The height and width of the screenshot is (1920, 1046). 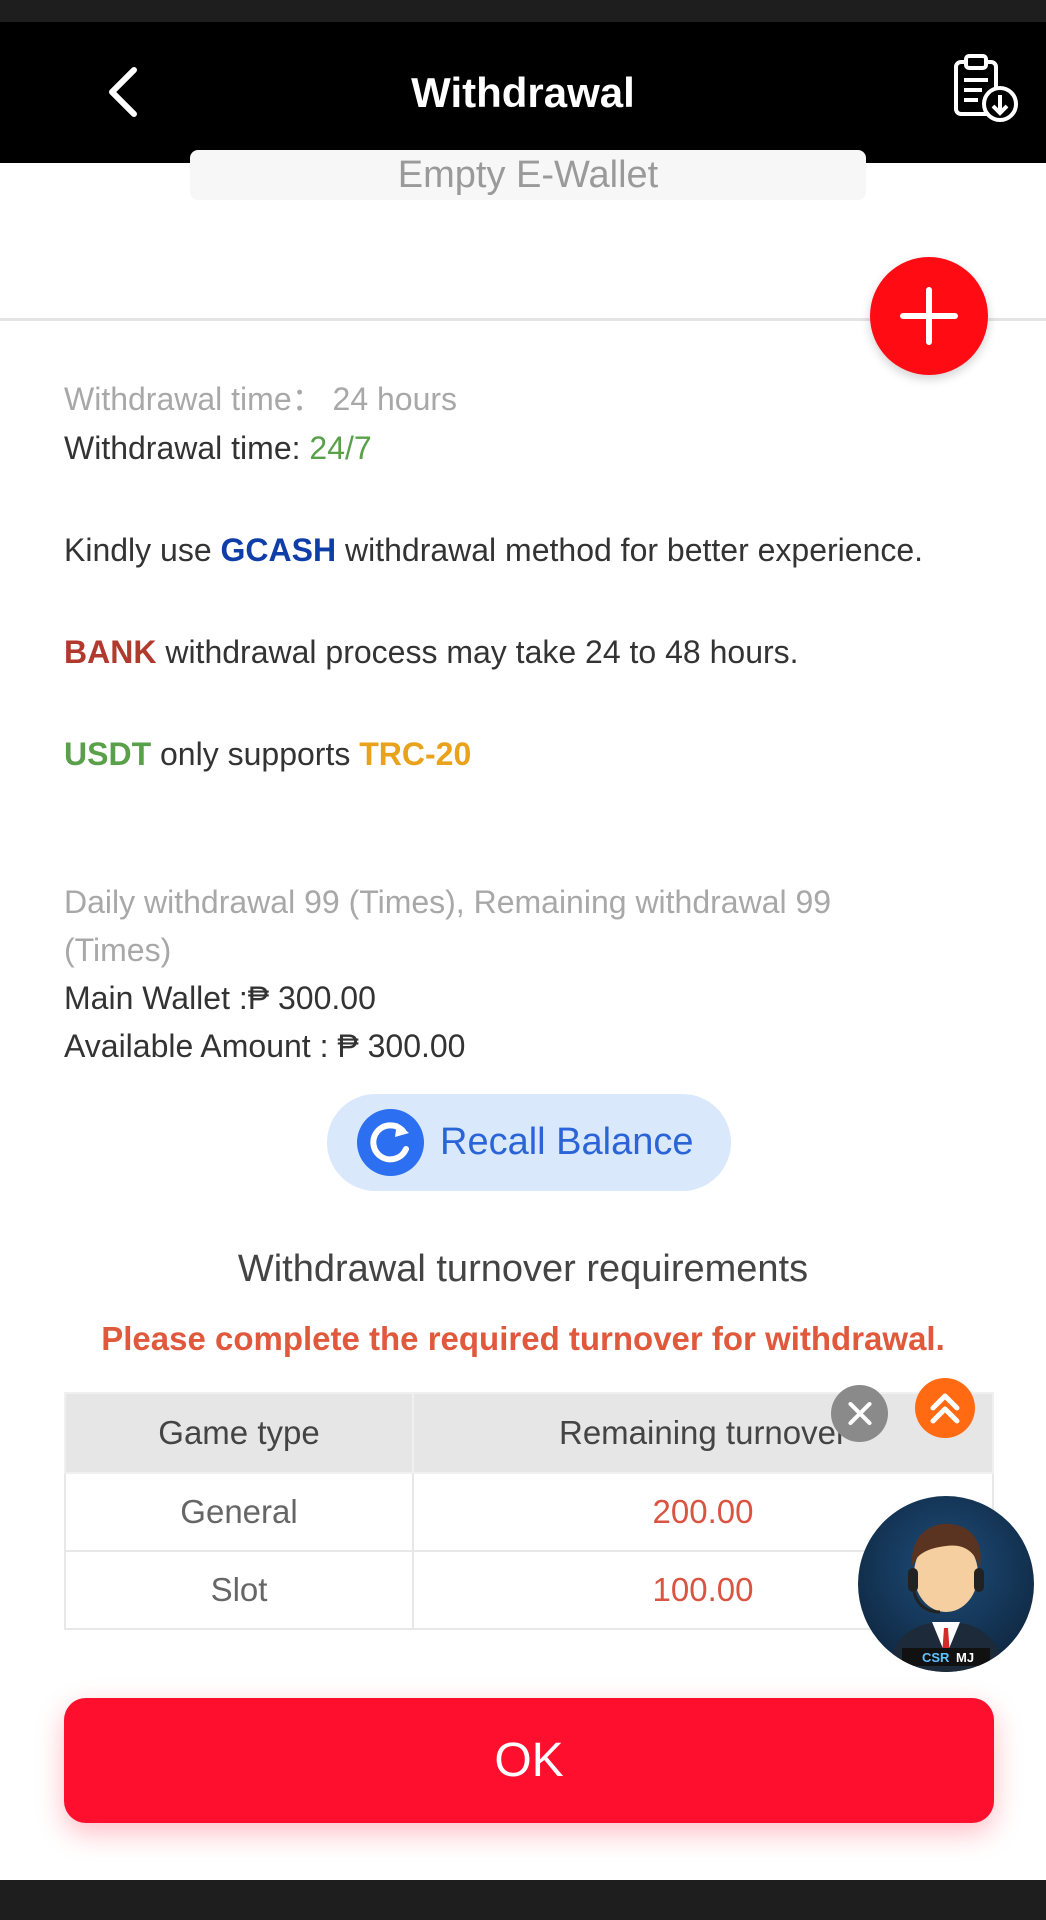 What do you see at coordinates (118, 950) in the screenshot?
I see `daily-withdrawal-line-2: (Times)` at bounding box center [118, 950].